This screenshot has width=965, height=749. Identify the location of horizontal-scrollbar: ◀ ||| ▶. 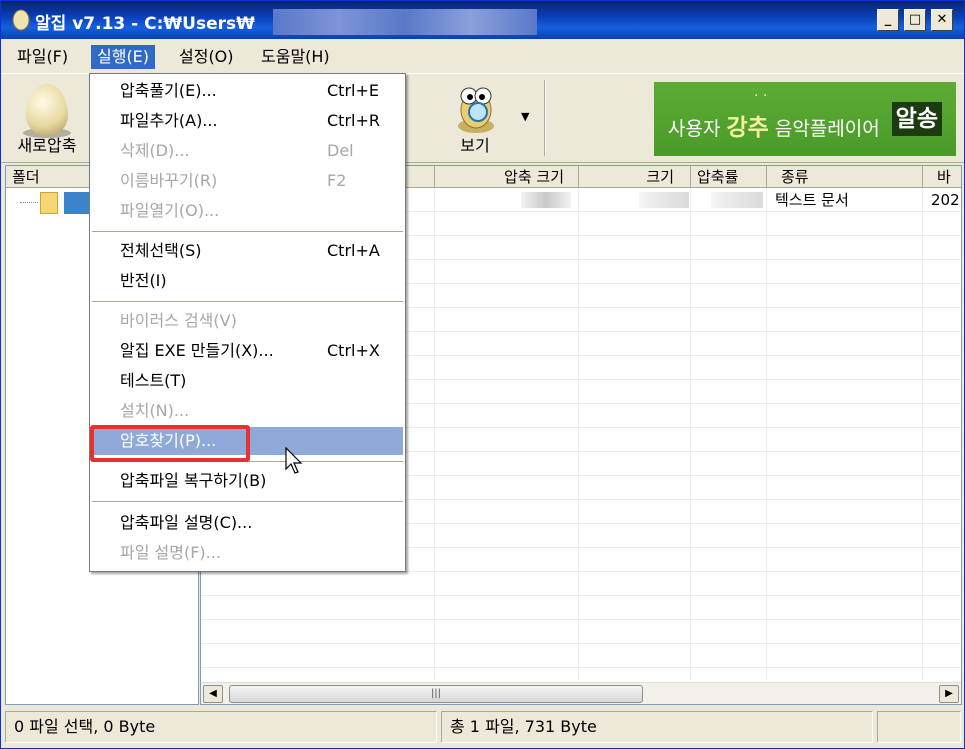
(581, 693).